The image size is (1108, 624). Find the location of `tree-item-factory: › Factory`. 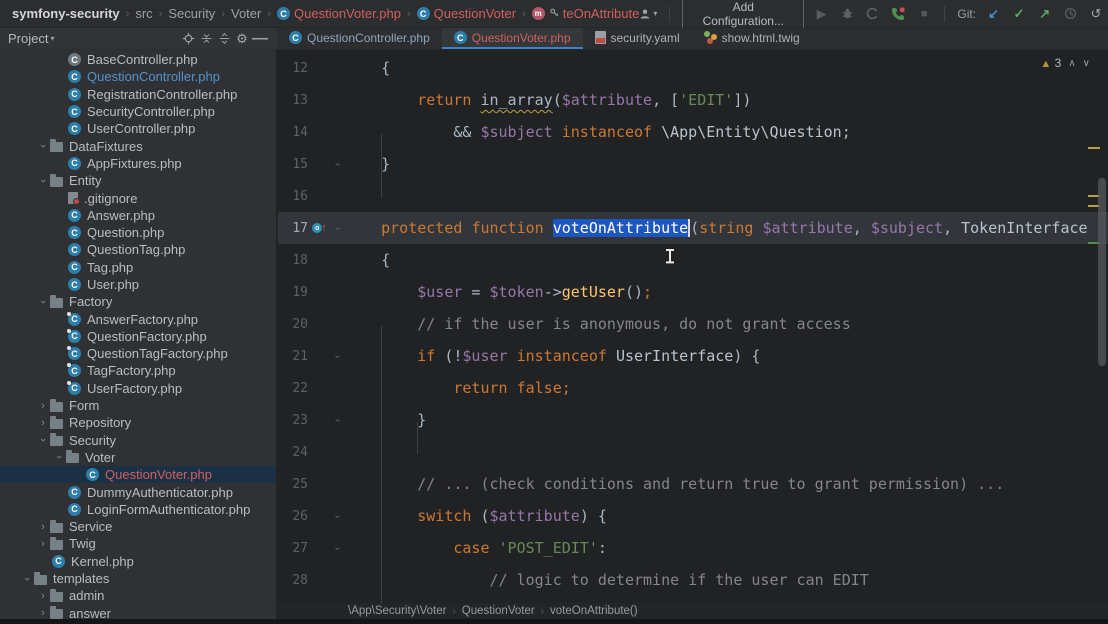

tree-item-factory: › Factory is located at coordinates (138, 301).